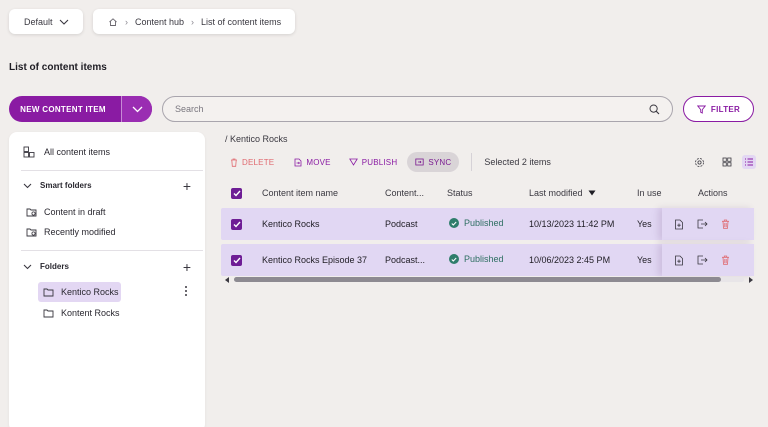  Describe the element at coordinates (727, 162) in the screenshot. I see `grid-view-icon` at that location.